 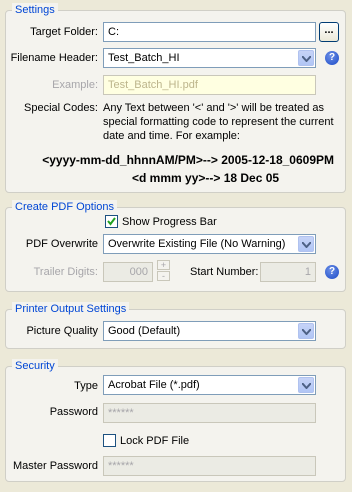 What do you see at coordinates (55, 466) in the screenshot?
I see `master-password-label: Master Password` at bounding box center [55, 466].